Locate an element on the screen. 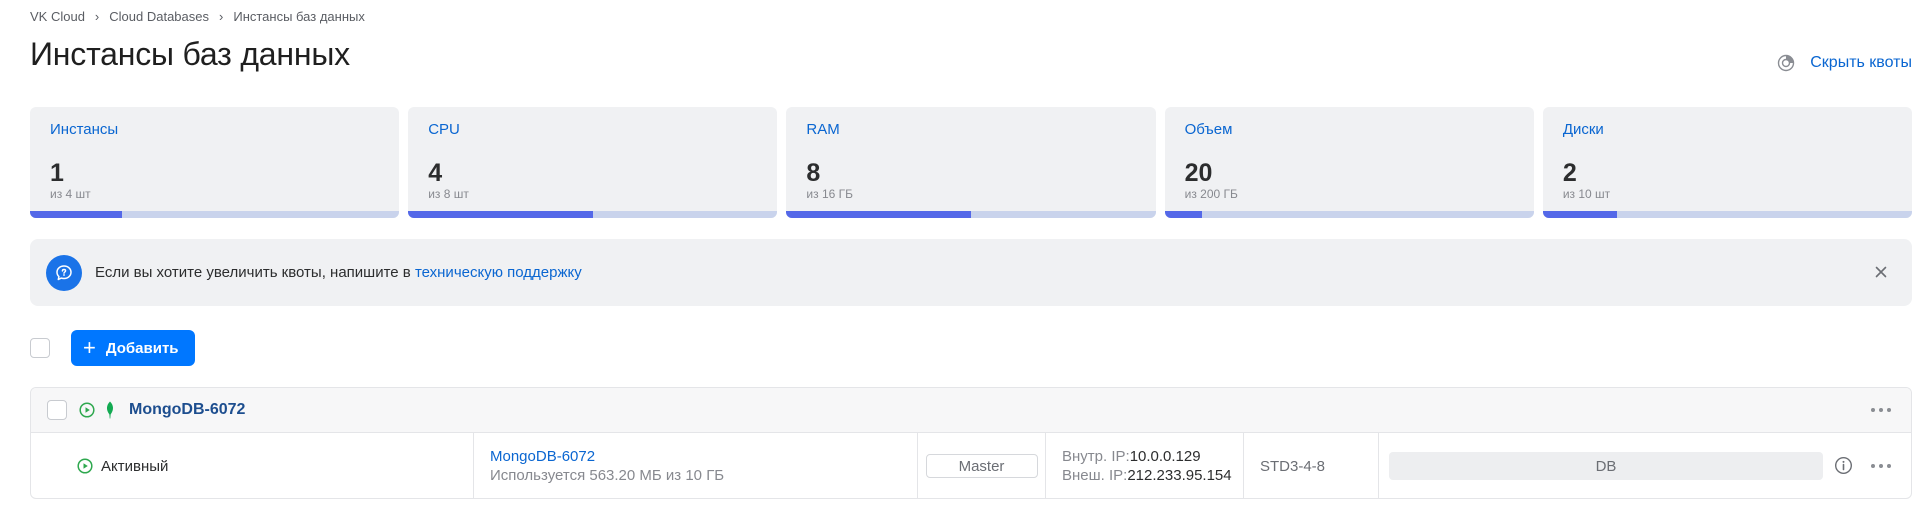 This screenshot has width=1925, height=513. type-cell: DB is located at coordinates (1645, 465).